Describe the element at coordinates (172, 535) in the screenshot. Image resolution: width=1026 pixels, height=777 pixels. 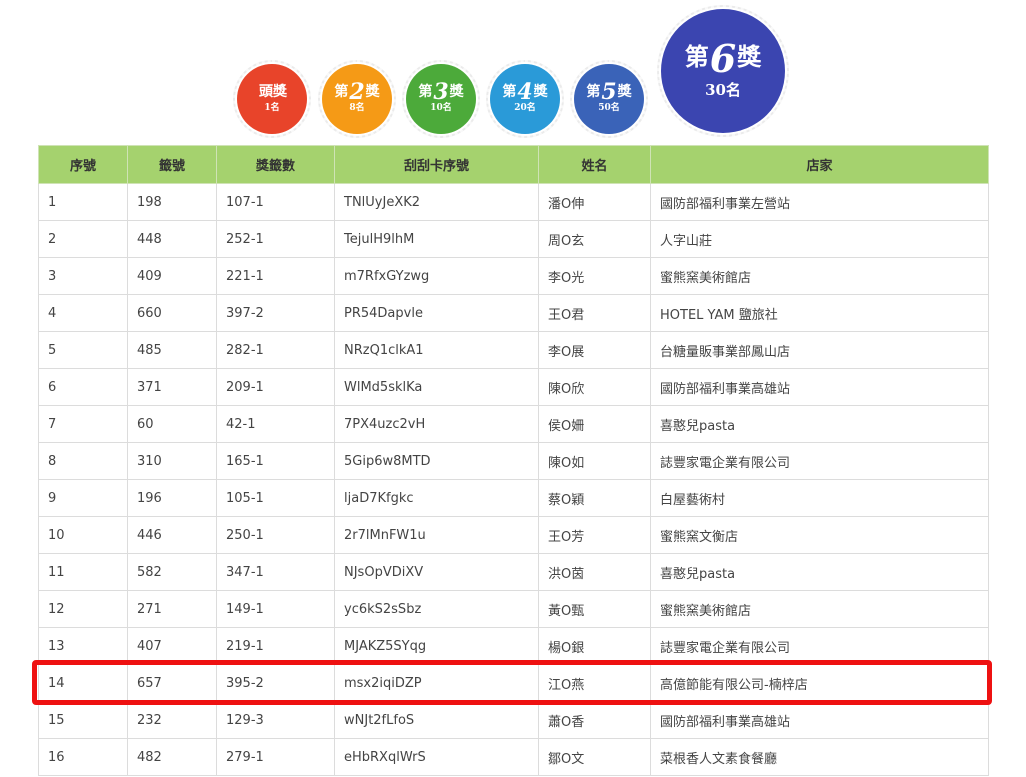
I see `cell-ticket-no: 446` at that location.